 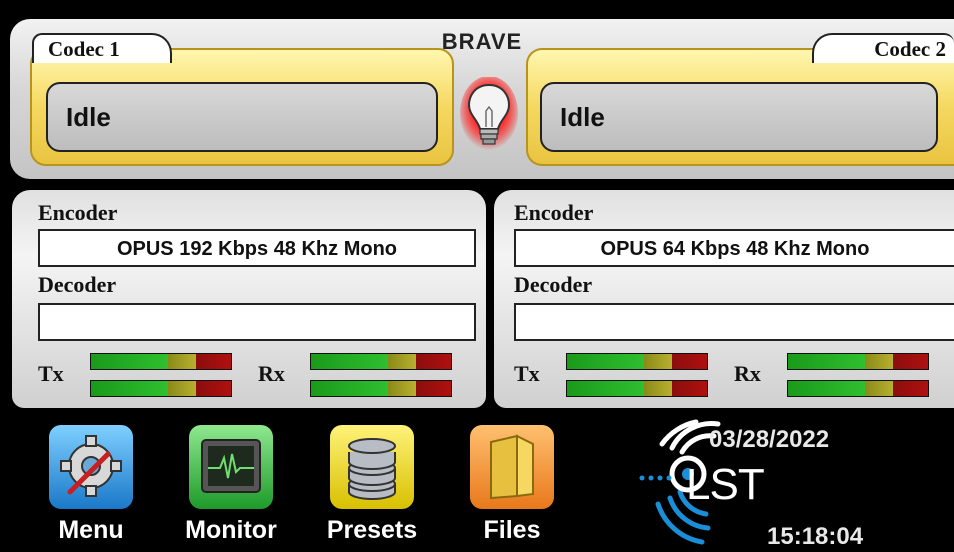 What do you see at coordinates (257, 248) in the screenshot?
I see `codec1-encoder-field: OPUS 192 Kbps 48 Khz Mono` at bounding box center [257, 248].